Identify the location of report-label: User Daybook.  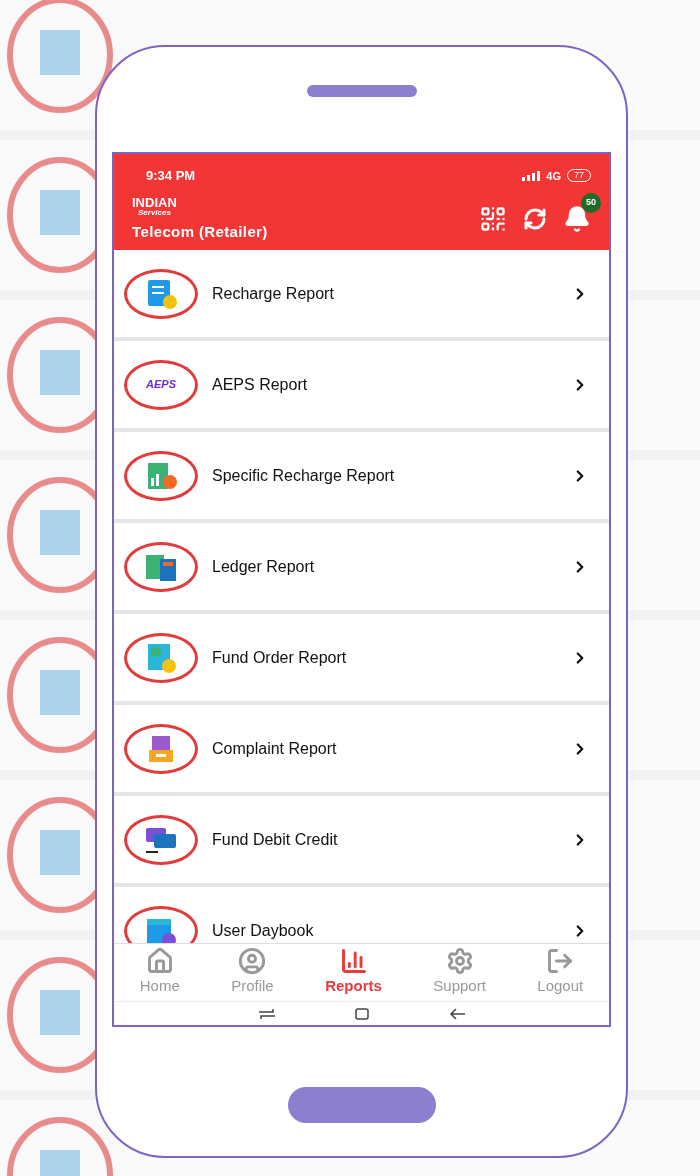
(263, 930).